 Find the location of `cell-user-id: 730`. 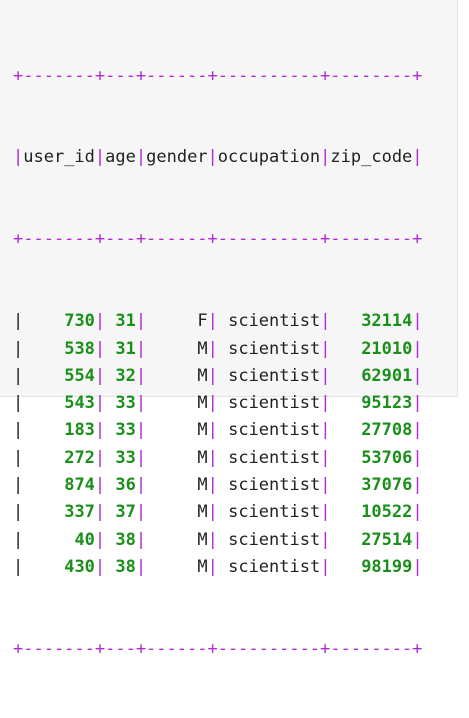

cell-user-id: 730 is located at coordinates (79, 321).